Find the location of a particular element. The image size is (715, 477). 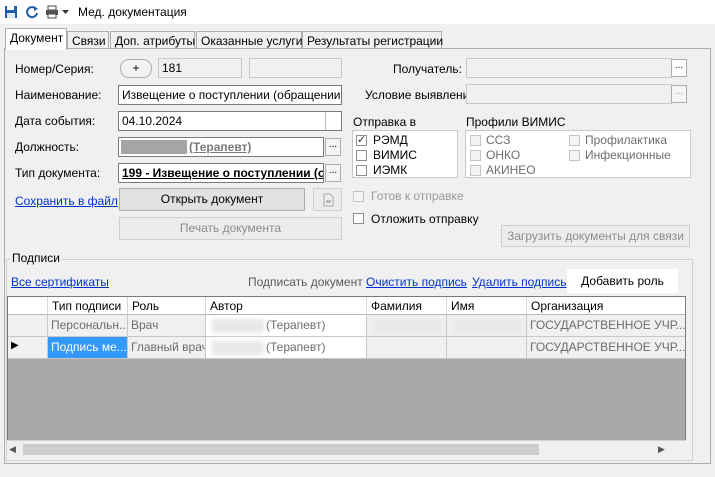

checkbox-iemk-label: ИЭМК is located at coordinates (390, 170).